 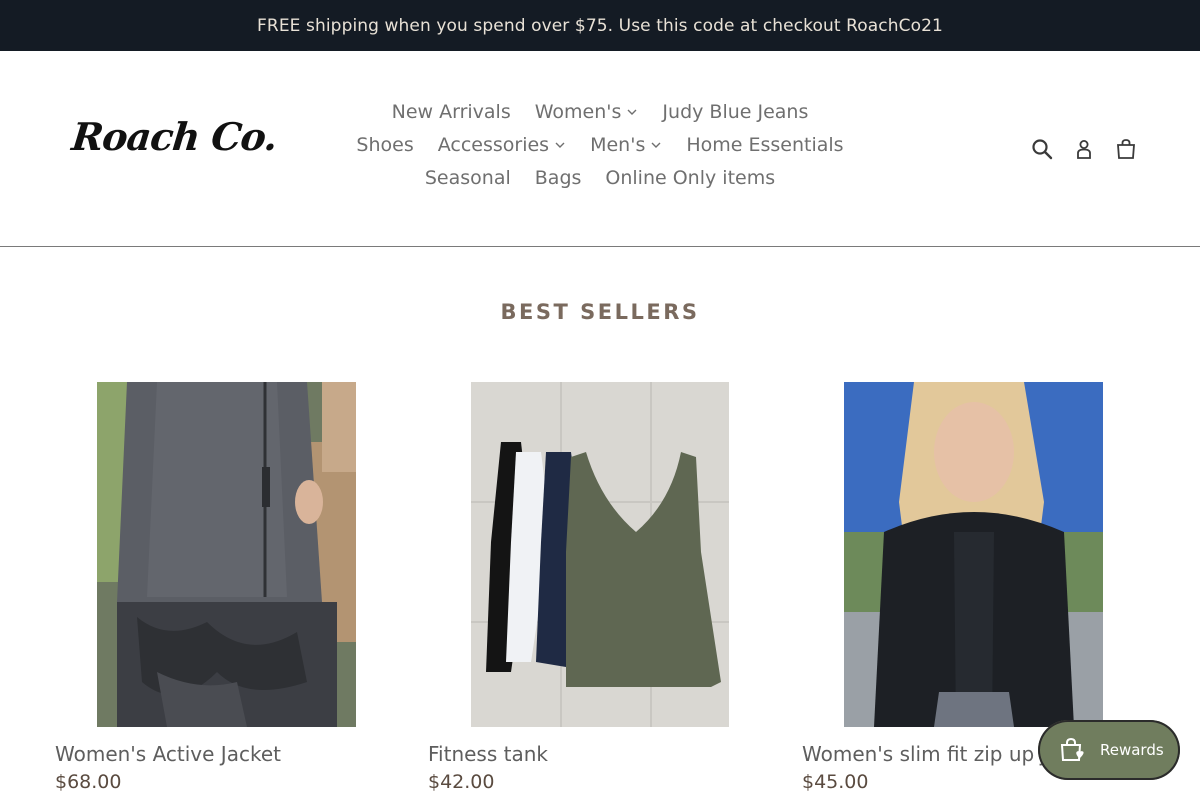 What do you see at coordinates (1132, 750) in the screenshot?
I see `rewards-label: Rewards` at bounding box center [1132, 750].